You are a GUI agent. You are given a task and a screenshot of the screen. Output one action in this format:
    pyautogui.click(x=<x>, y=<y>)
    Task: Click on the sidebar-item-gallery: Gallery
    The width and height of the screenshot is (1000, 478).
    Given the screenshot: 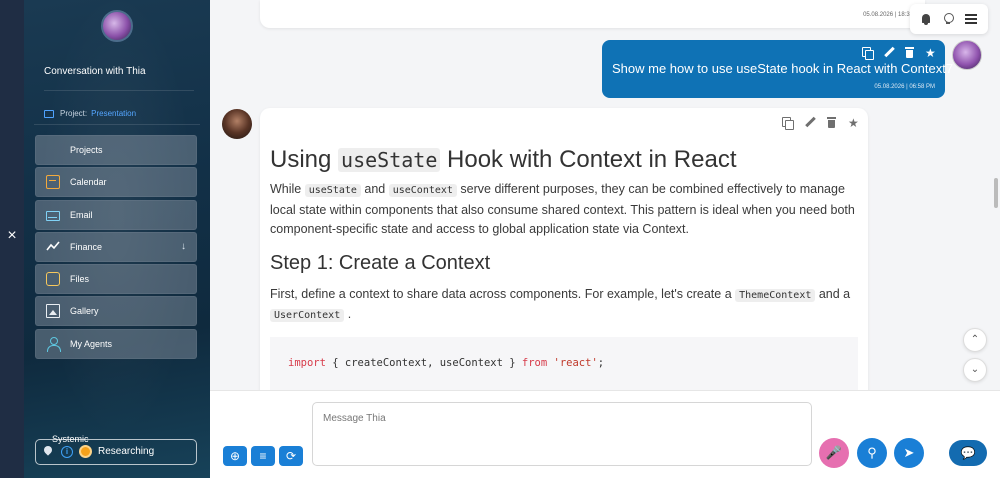 What is the action you would take?
    pyautogui.click(x=116, y=311)
    